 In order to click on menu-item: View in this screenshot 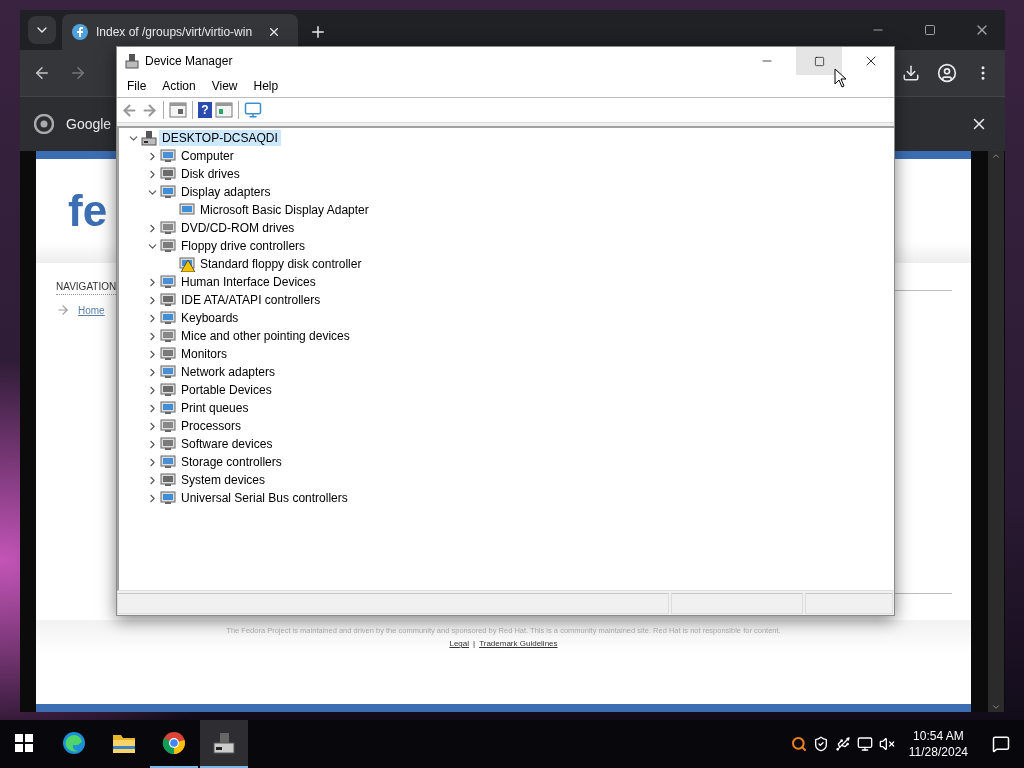, I will do `click(224, 86)`.